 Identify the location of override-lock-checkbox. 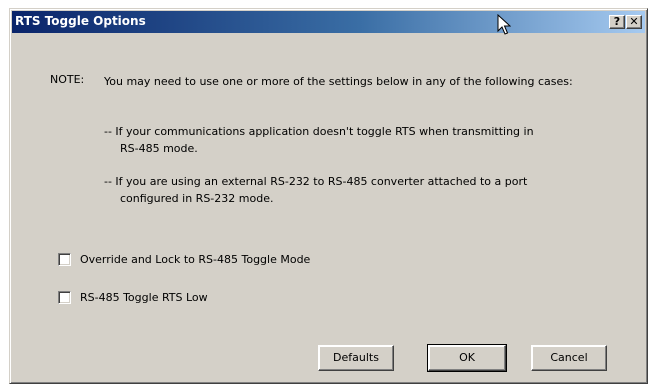
(64, 259).